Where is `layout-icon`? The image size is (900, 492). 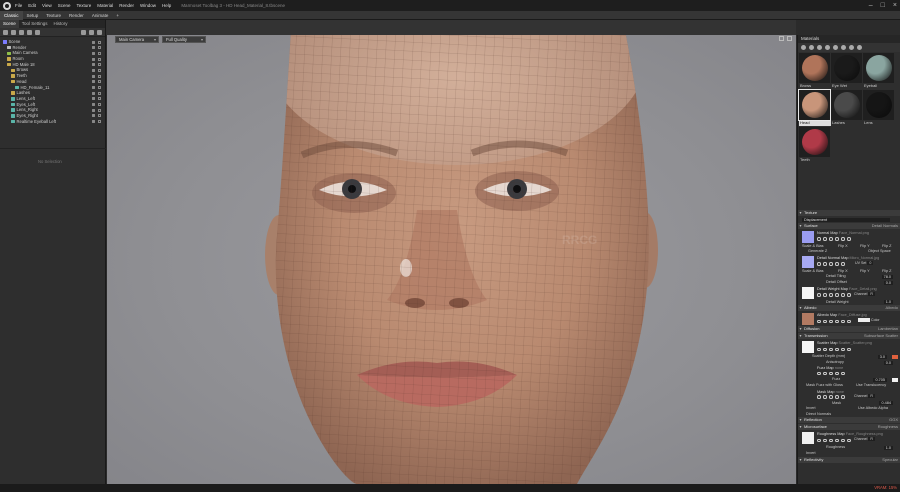
layout-icon is located at coordinates (789, 38).